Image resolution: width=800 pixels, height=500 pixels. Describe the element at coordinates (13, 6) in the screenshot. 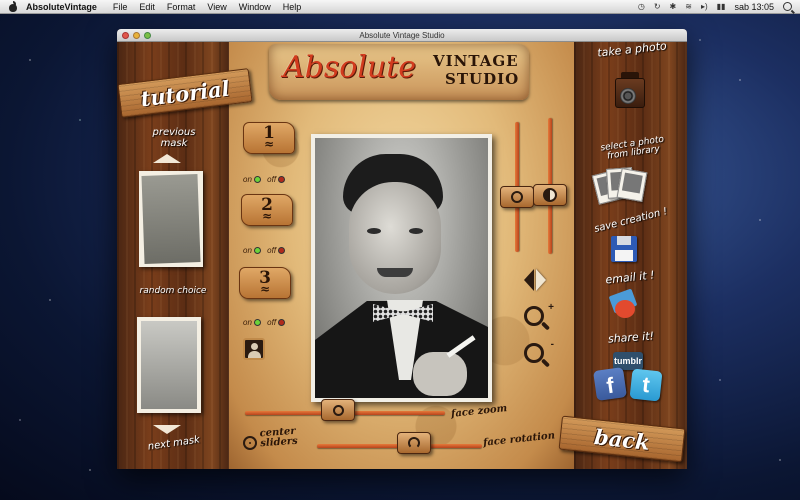

I see `apple-icon` at that location.